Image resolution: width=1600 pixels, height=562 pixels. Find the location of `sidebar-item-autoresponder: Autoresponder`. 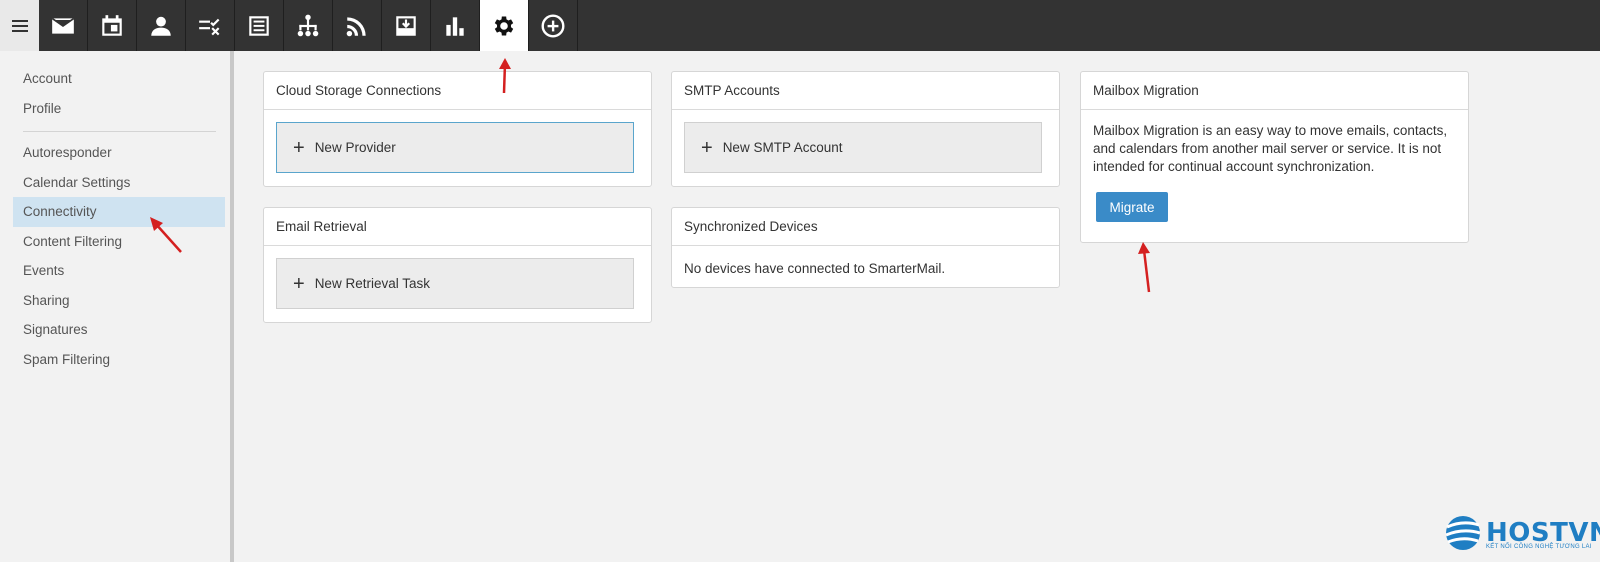

sidebar-item-autoresponder: Autoresponder is located at coordinates (119, 153).